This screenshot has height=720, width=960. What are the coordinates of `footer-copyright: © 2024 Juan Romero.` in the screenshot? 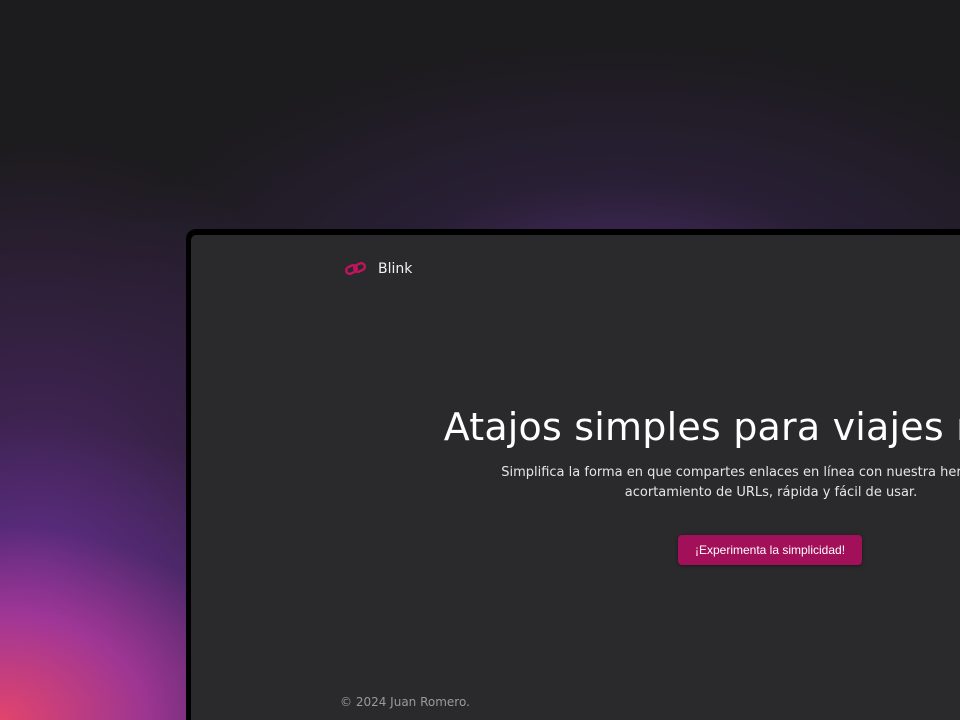 It's located at (405, 702).